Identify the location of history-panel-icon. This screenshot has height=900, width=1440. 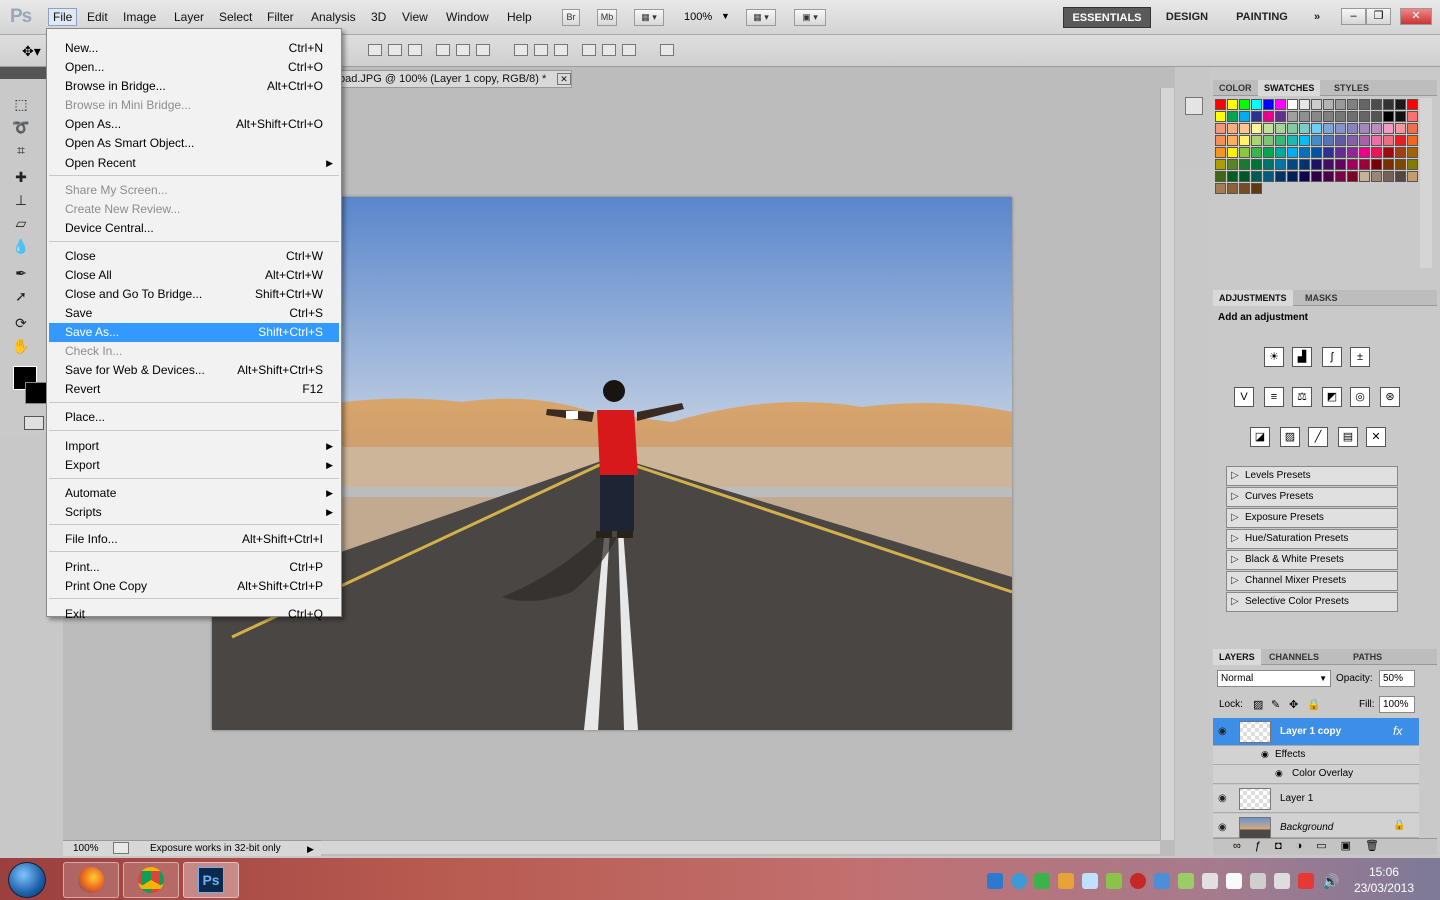
(1194, 106).